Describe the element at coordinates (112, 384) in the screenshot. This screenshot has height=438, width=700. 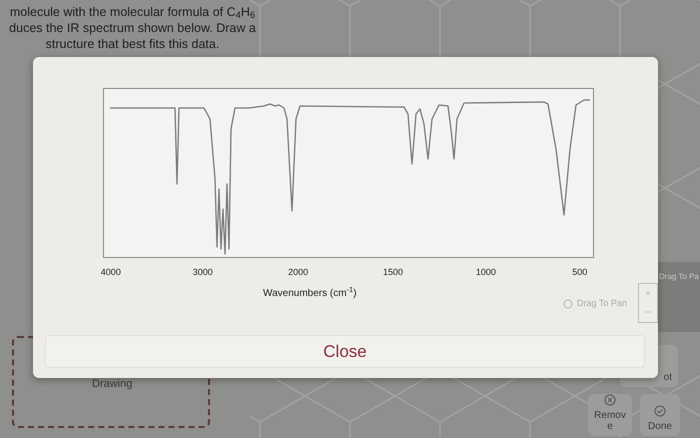
I see `drawing-label: Drawing` at that location.